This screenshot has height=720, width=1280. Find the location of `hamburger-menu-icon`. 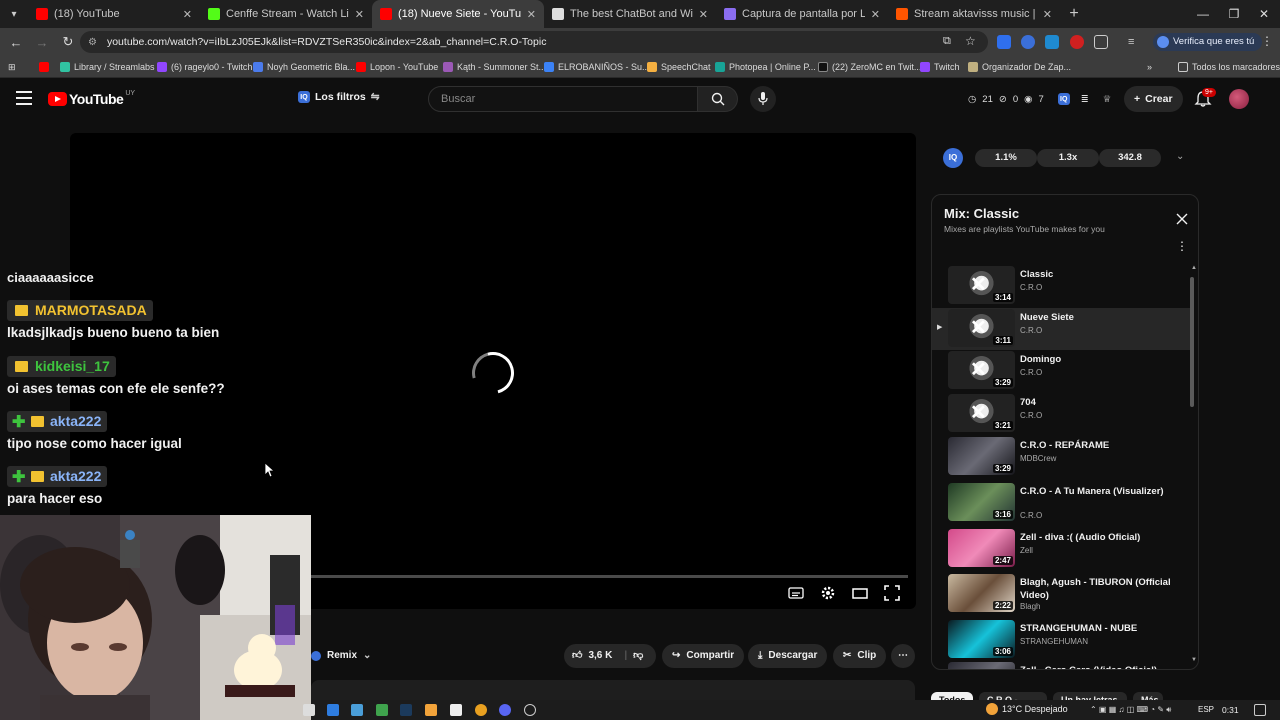

hamburger-menu-icon is located at coordinates (24, 98).